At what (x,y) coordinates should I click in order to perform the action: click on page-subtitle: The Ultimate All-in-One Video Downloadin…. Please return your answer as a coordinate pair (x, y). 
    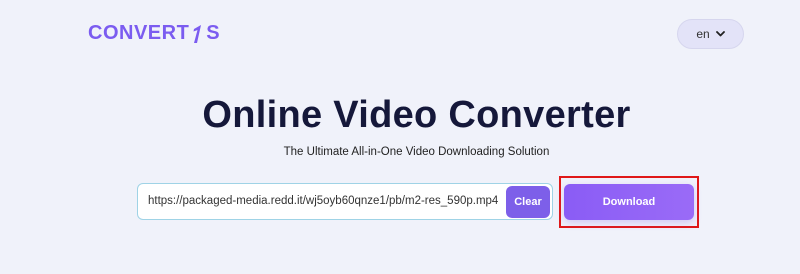
    Looking at the image, I should click on (416, 152).